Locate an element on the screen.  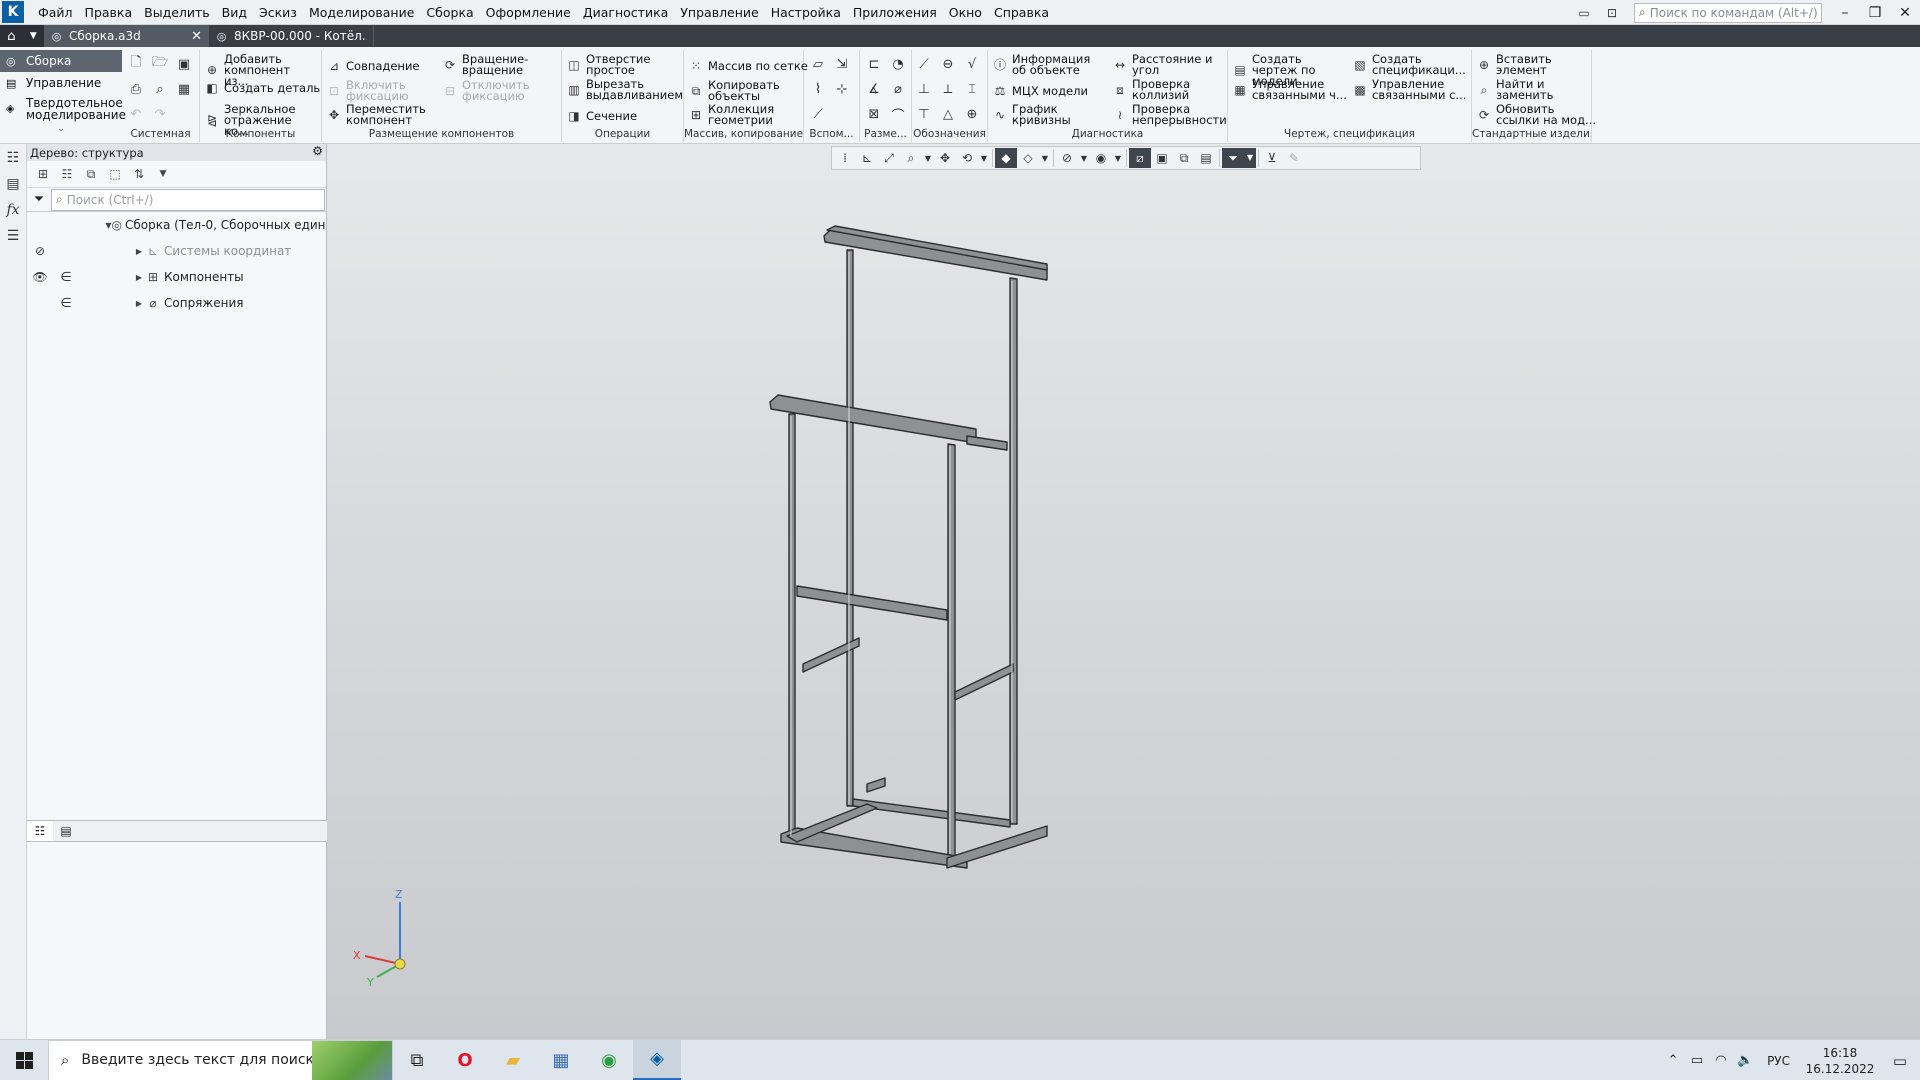
menu-modeling: Моделирование is located at coordinates (361, 12).